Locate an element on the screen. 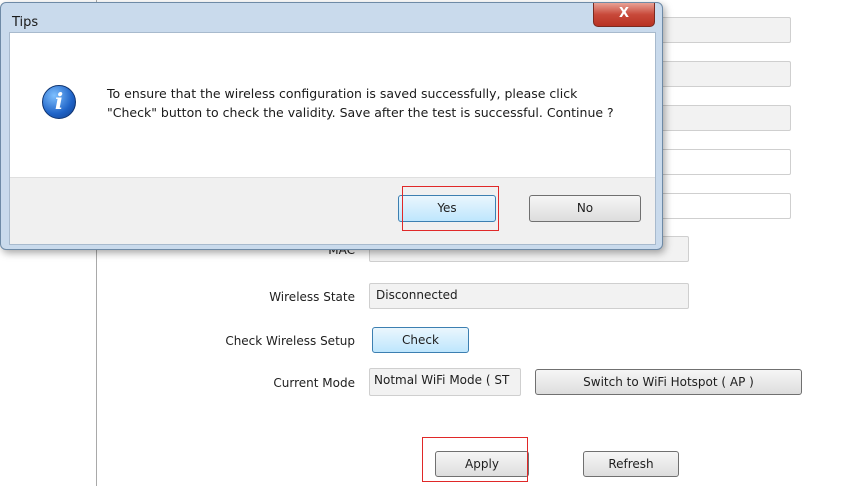  apply-button: Apply is located at coordinates (482, 464).